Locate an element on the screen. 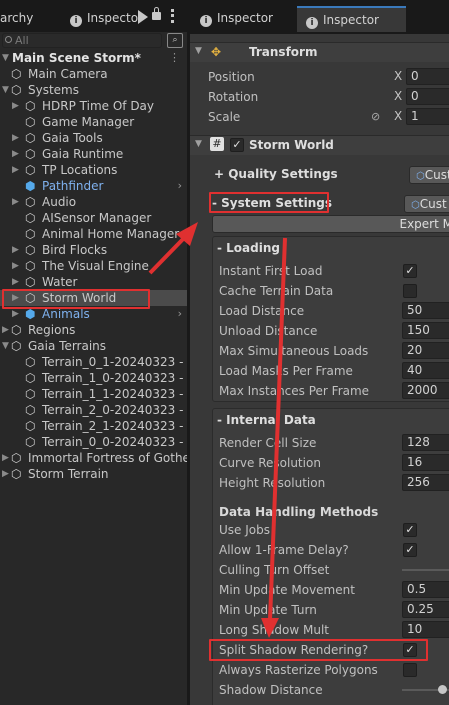 This screenshot has height=705, width=449. hierarchy-item-terrain: ⬡ Terrain_0_1-20240323 - 1 is located at coordinates (94, 362).